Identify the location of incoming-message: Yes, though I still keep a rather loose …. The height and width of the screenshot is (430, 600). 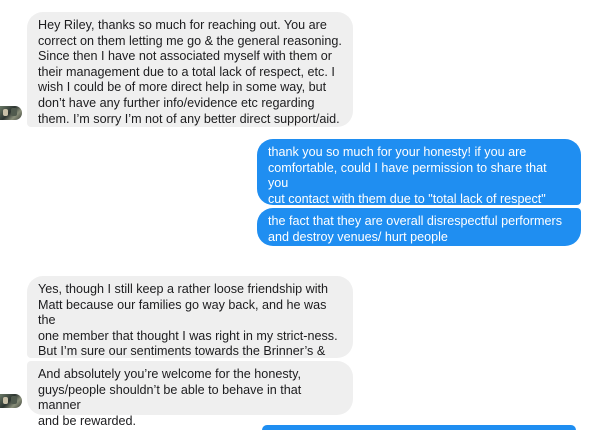
(190, 325).